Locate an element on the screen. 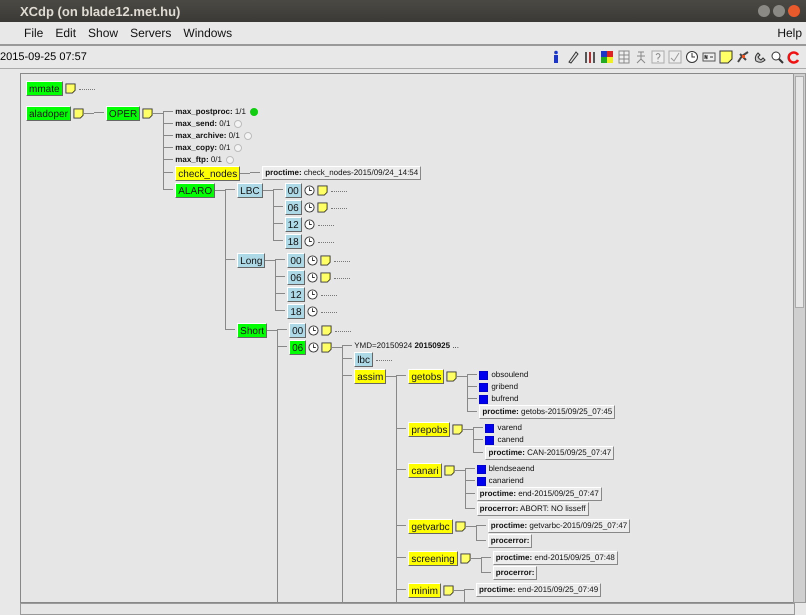 The width and height of the screenshot is (806, 615). satellite-icon is located at coordinates (743, 57).